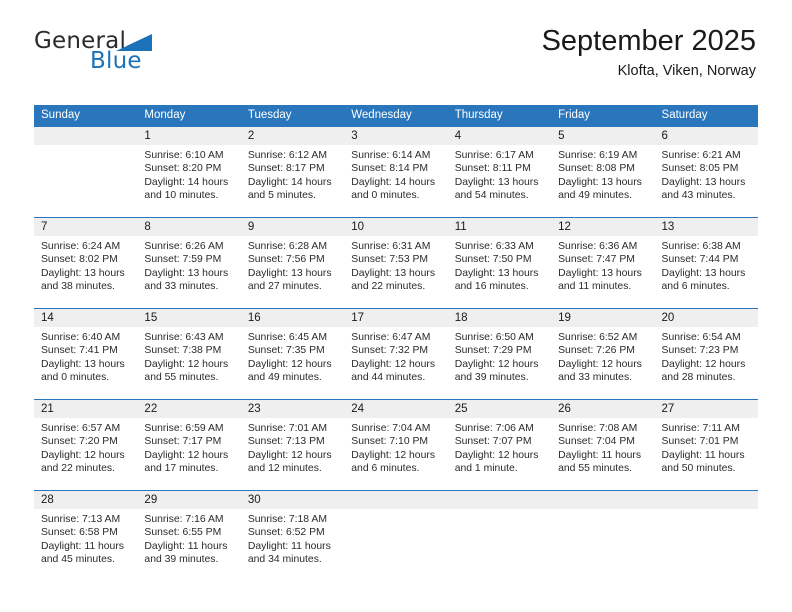 This screenshot has width=792, height=612. I want to click on day-number: 9, so click(292, 227).